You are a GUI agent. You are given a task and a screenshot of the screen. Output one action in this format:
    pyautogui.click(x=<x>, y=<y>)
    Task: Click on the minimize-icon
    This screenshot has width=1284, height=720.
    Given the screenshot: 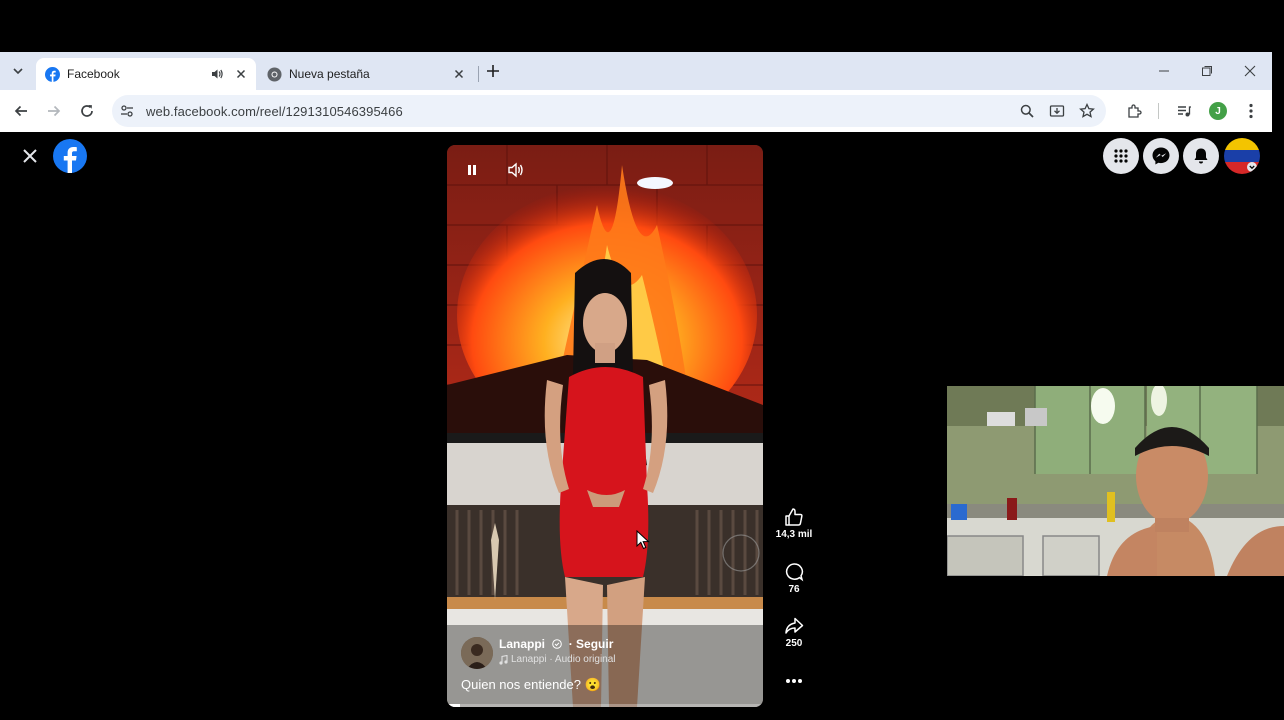 What is the action you would take?
    pyautogui.click(x=1164, y=71)
    